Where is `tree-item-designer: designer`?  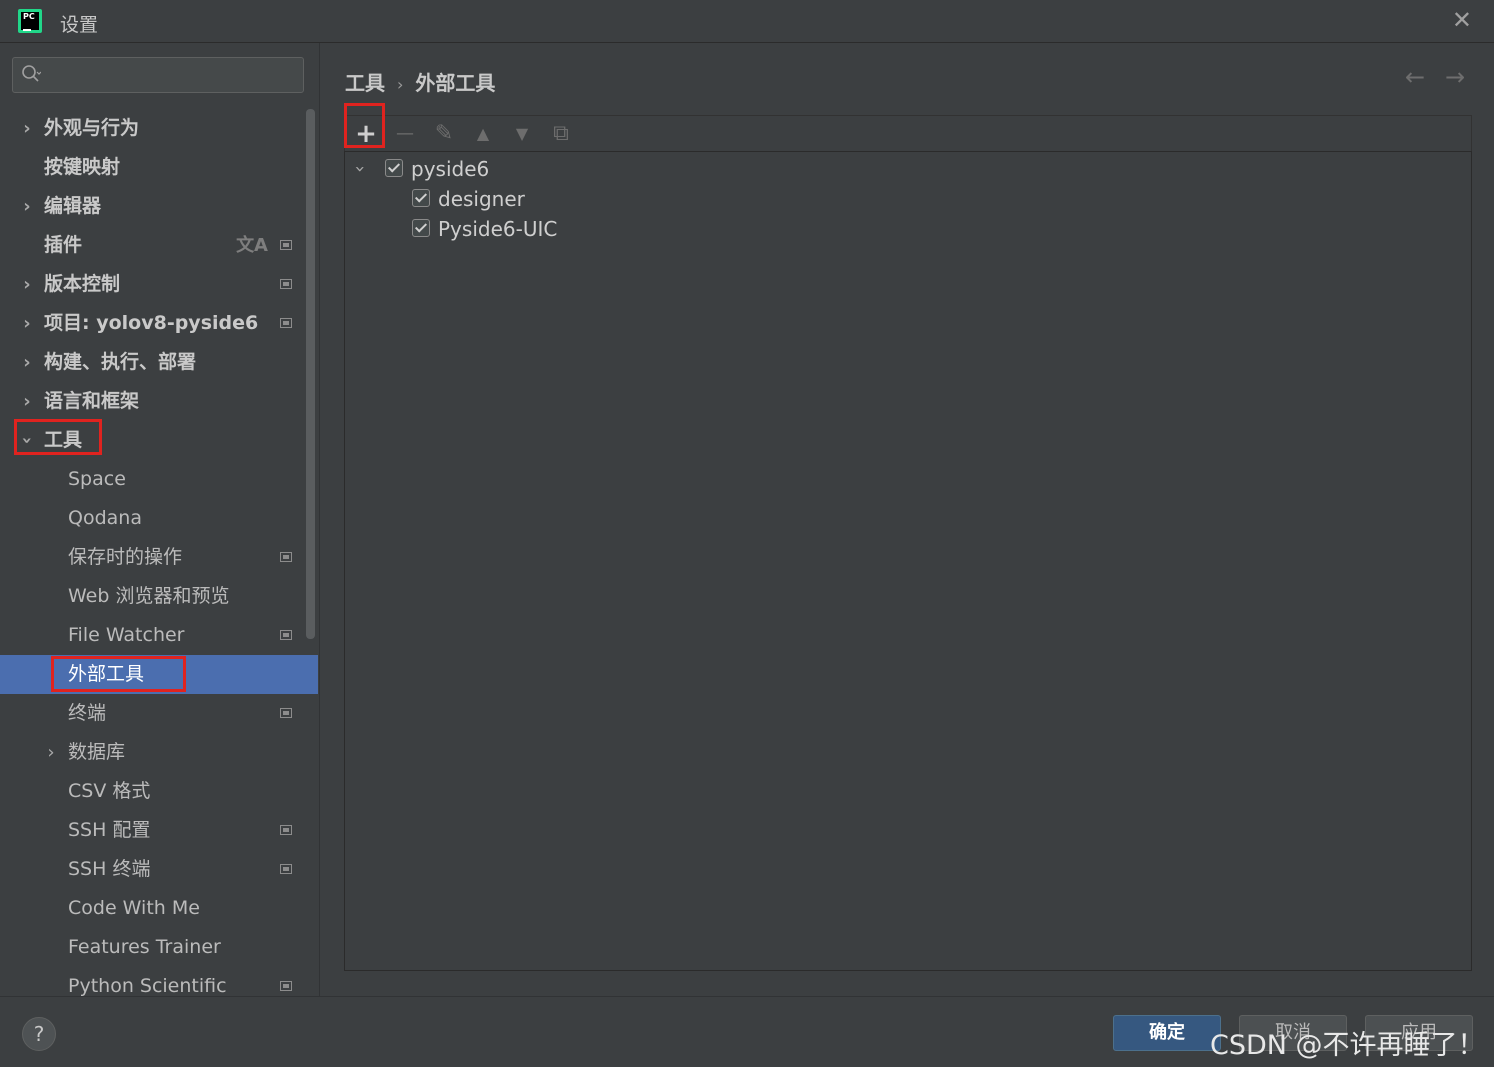
tree-item-designer: designer is located at coordinates (645, 199).